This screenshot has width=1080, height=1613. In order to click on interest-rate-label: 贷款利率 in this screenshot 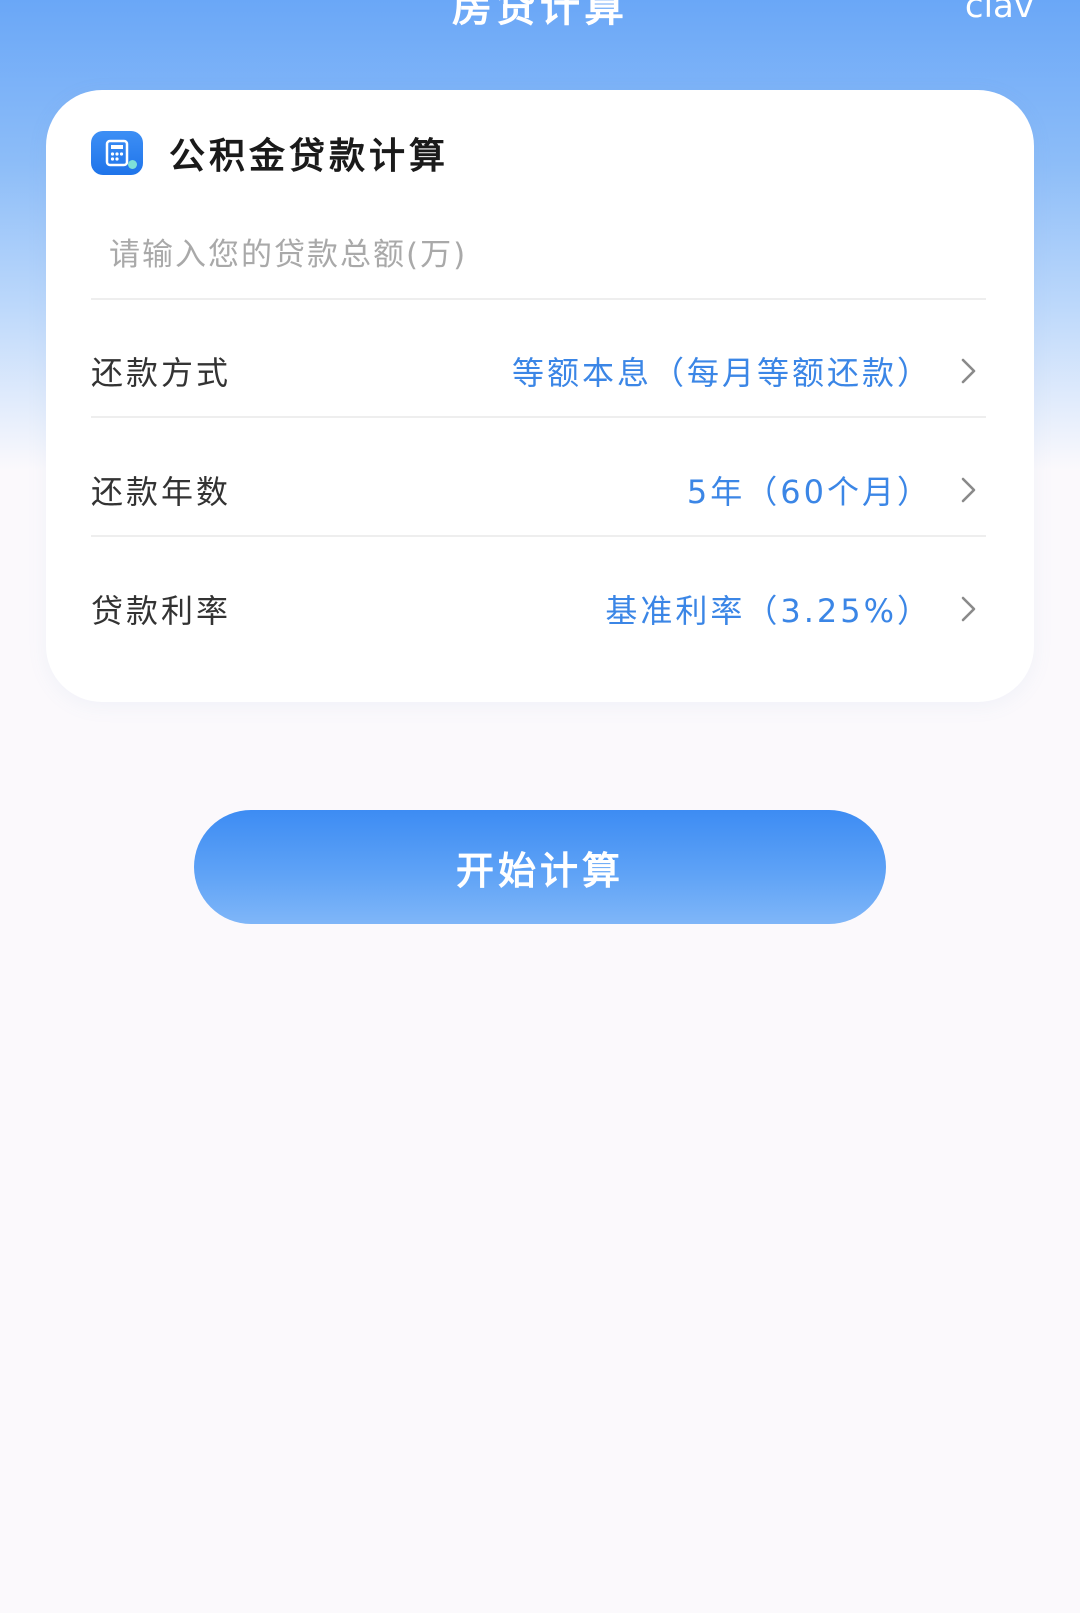, I will do `click(161, 611)`.